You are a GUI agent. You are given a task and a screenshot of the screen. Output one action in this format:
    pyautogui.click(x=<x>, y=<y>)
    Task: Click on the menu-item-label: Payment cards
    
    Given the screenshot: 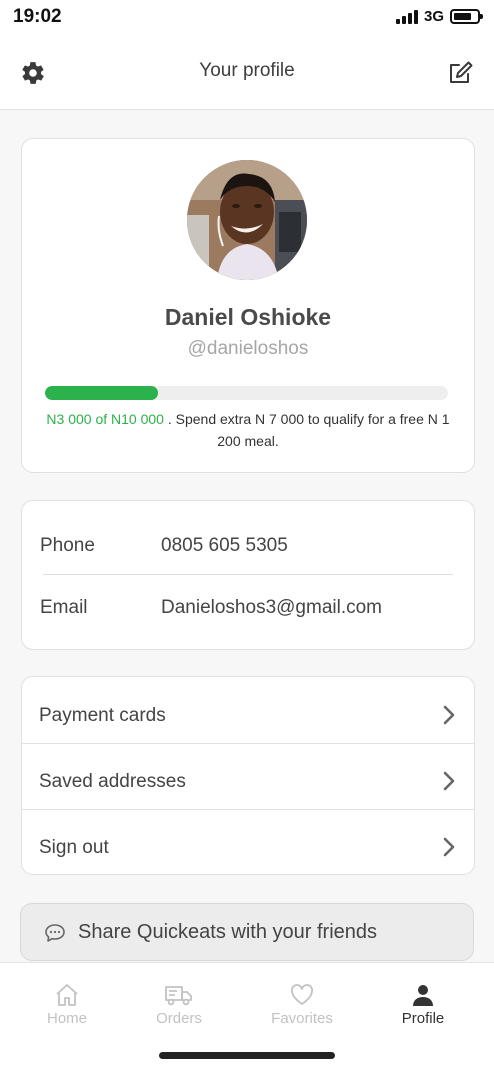 What is the action you would take?
    pyautogui.click(x=102, y=715)
    